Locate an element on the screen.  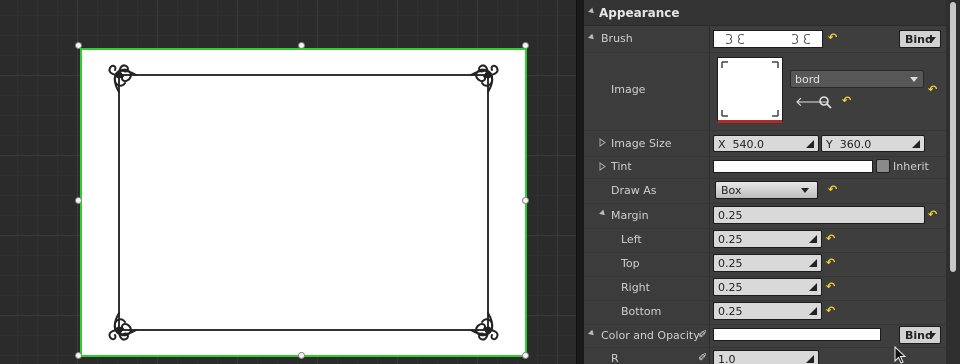
color-r-value: 1.0 is located at coordinates (727, 358).